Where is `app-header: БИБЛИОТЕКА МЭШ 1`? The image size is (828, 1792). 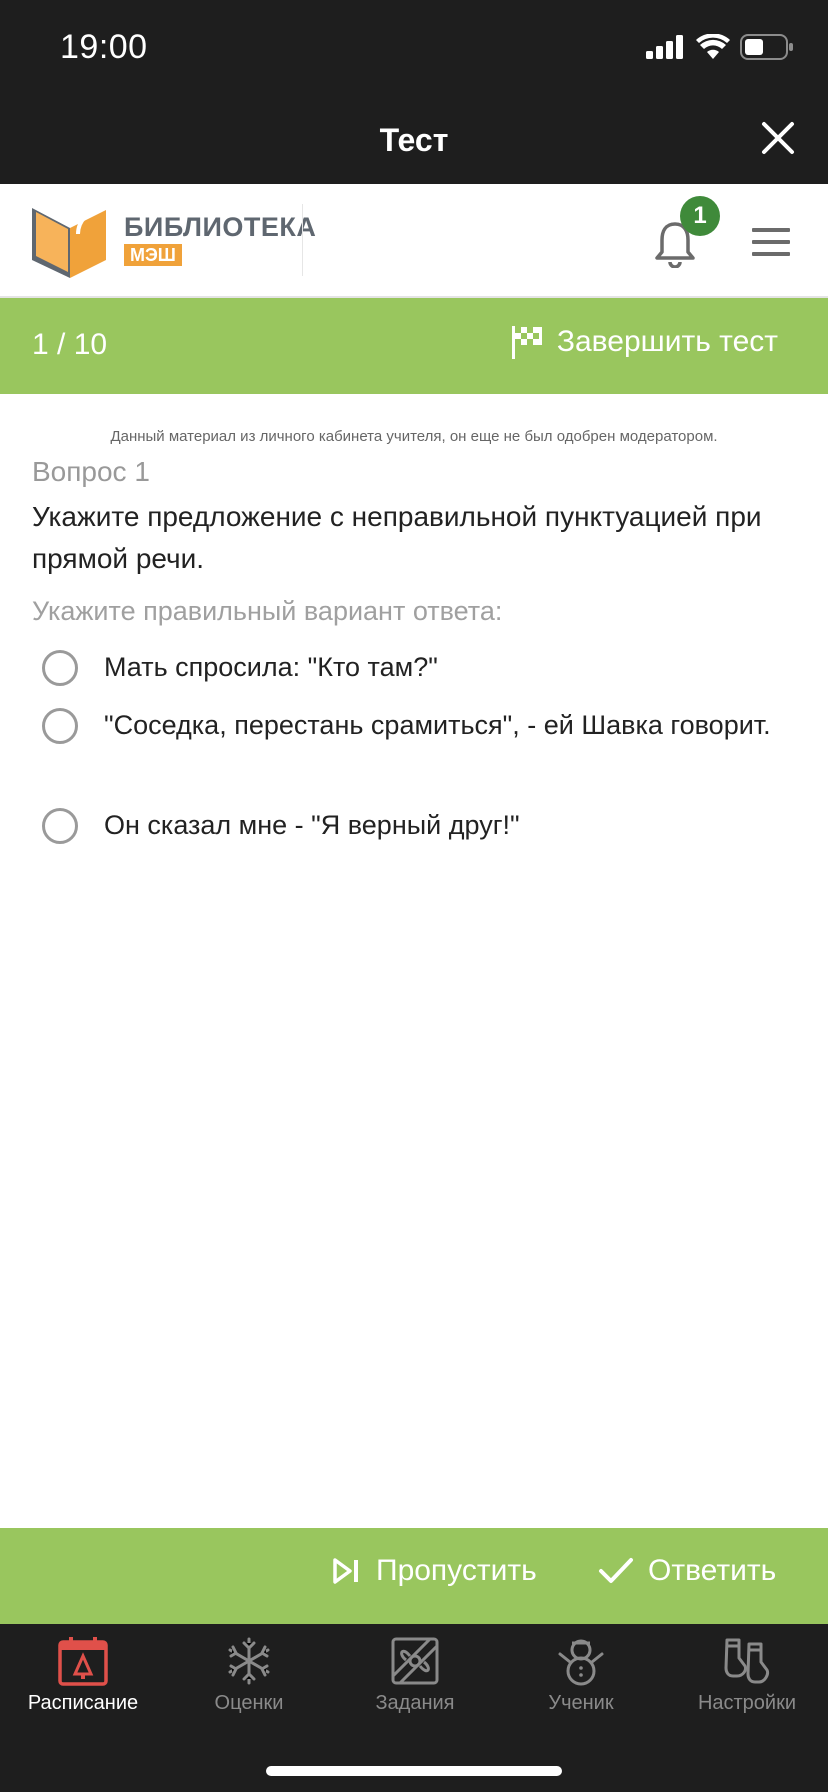
app-header: БИБЛИОТЕКА МЭШ 1 is located at coordinates (414, 241).